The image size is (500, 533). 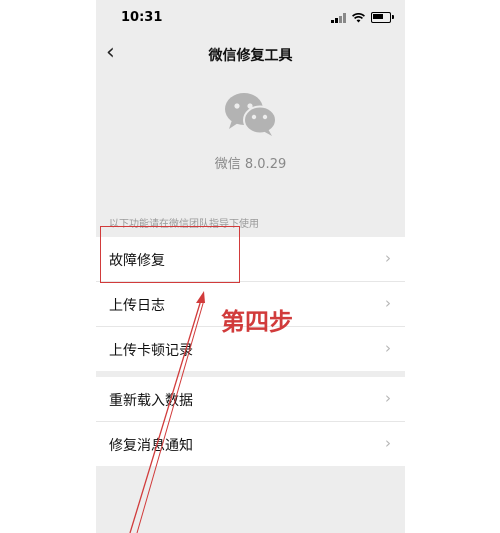 I want to click on annotation-arrow, so click(x=167, y=412).